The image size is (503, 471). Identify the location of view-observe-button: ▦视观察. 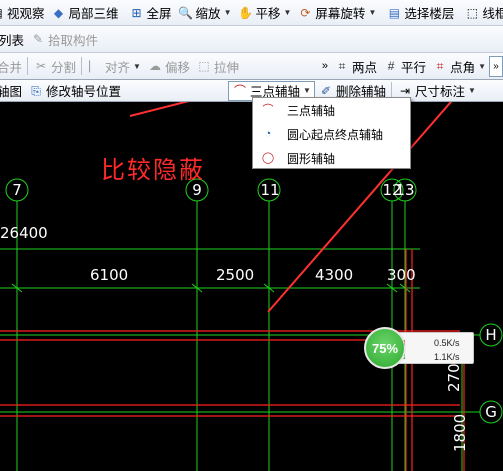
(24, 13).